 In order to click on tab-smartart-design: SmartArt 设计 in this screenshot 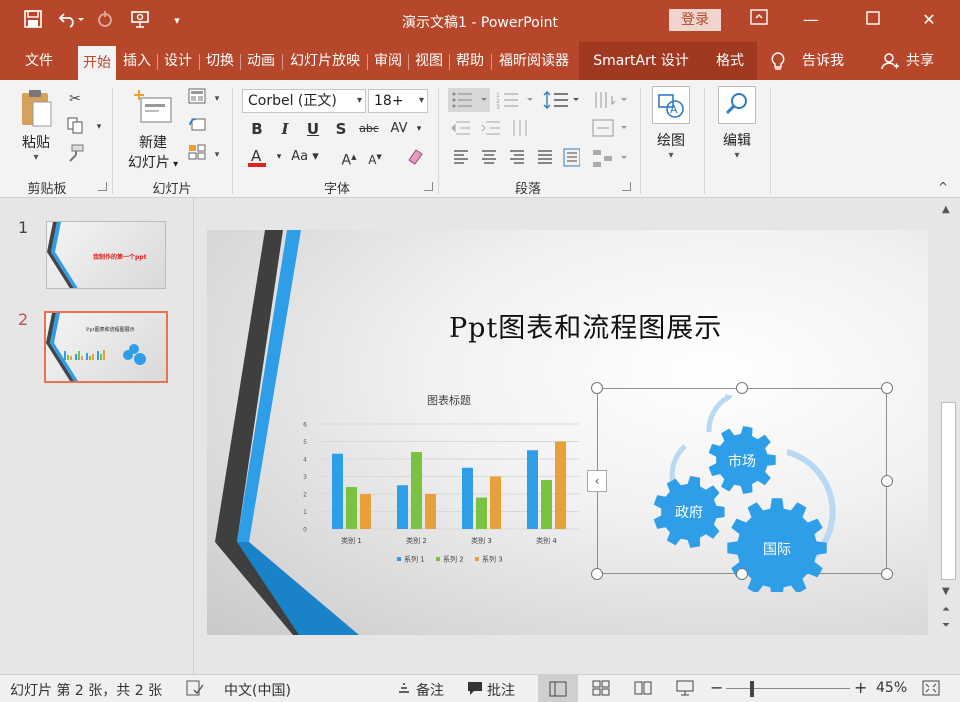, I will do `click(641, 61)`.